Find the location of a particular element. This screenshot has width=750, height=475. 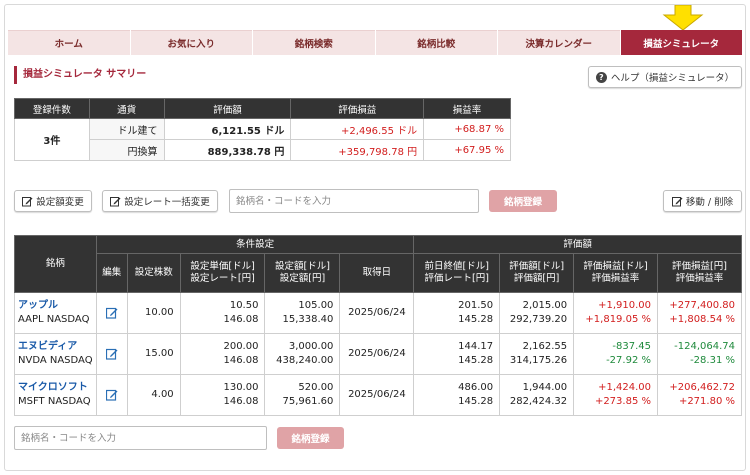

help-button: ? ヘルプ（損益シミュレータ） is located at coordinates (665, 77).